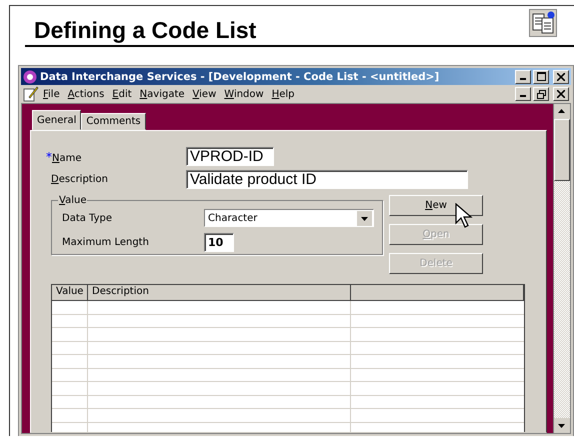 This screenshot has height=446, width=574. I want to click on name-field: VPROD-ID, so click(230, 156).